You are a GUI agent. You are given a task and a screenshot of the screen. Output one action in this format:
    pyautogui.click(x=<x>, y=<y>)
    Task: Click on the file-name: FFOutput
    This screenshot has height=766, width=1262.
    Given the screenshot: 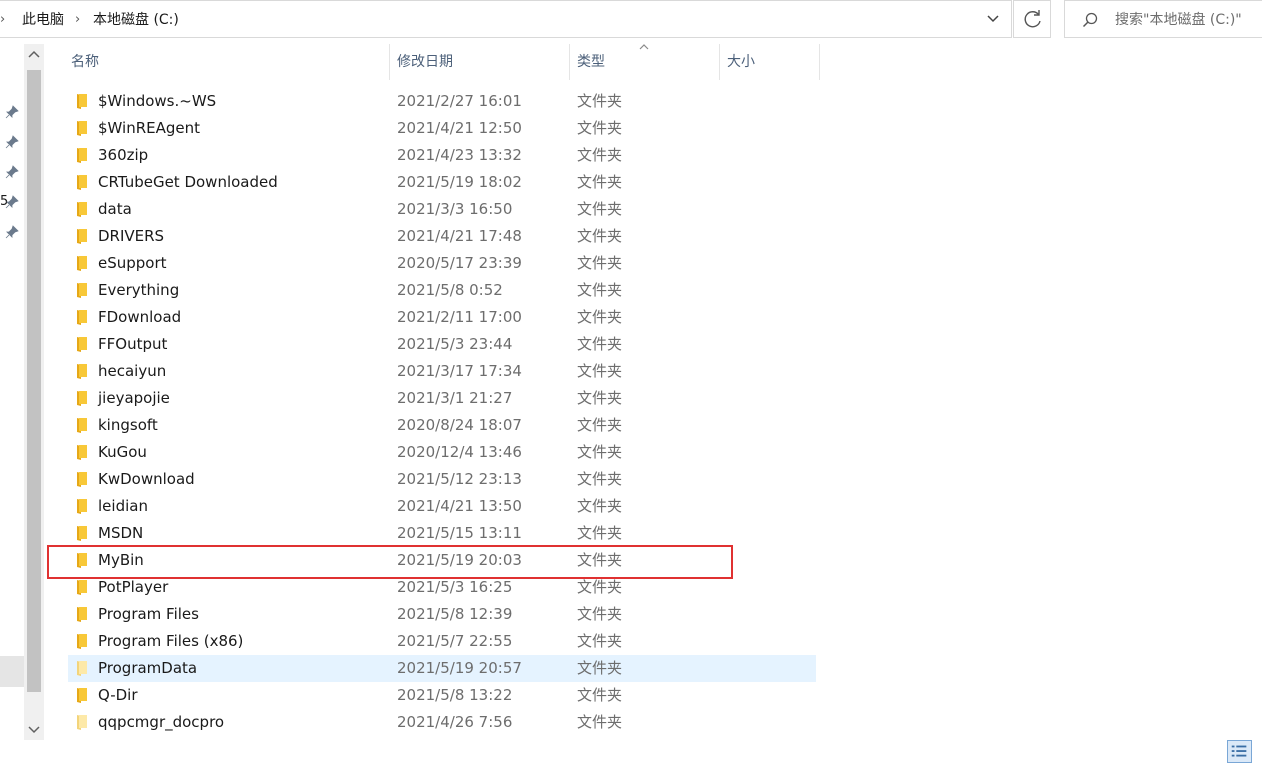 What is the action you would take?
    pyautogui.click(x=132, y=344)
    